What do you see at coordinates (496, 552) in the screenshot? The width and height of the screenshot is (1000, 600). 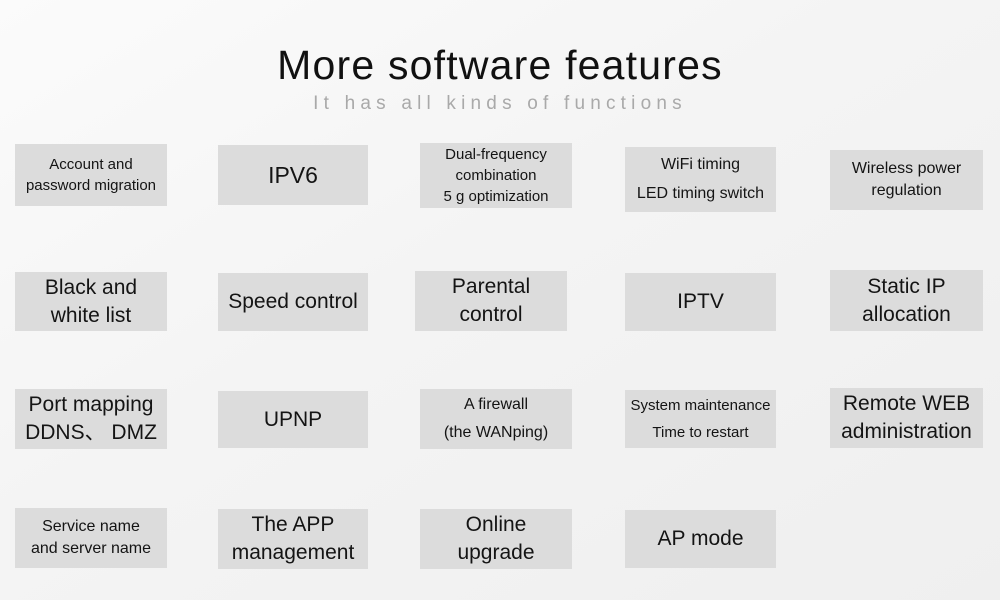 I see `feature-label-line: upgrade` at bounding box center [496, 552].